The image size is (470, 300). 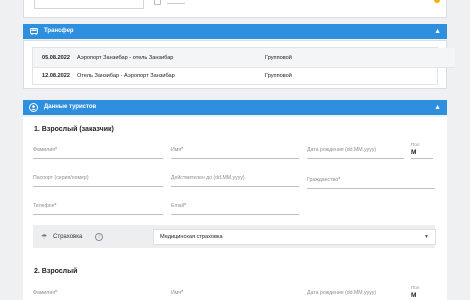 I want to click on transfer-section-header: Трансфер ▲, so click(x=235, y=31).